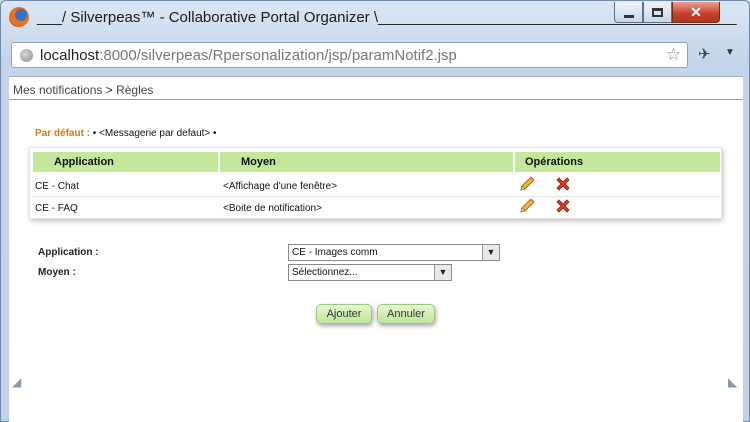  What do you see at coordinates (406, 314) in the screenshot?
I see `cancel-button: Annuler` at bounding box center [406, 314].